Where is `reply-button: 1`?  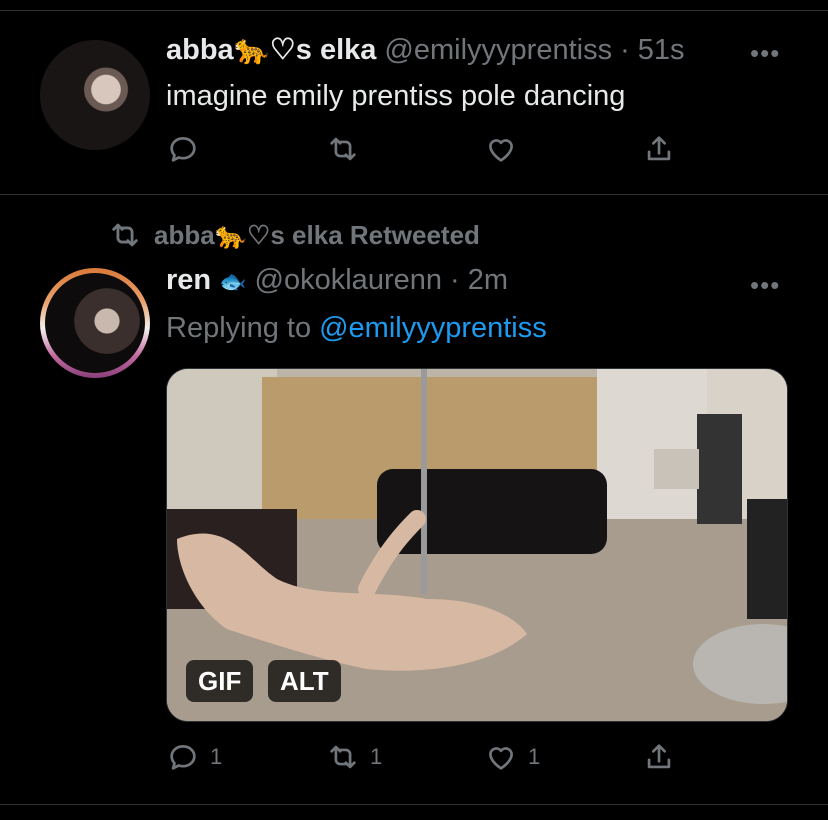
reply-button: 1 is located at coordinates (194, 757).